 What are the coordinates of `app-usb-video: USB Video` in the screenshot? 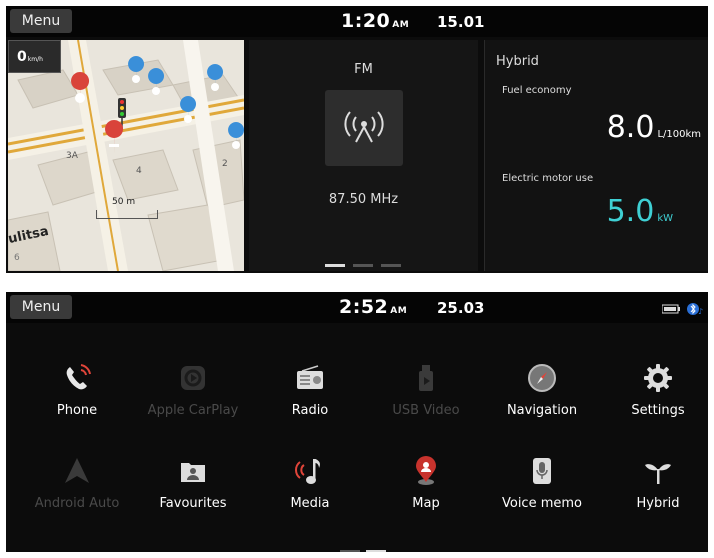 It's located at (426, 390).